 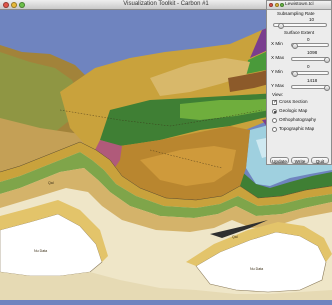 I want to click on map-label-qal-right: Qal, so click(x=235, y=237).